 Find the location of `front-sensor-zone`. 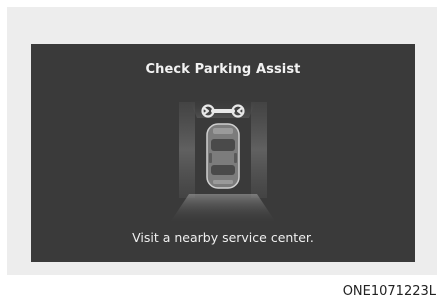

front-sensor-zone is located at coordinates (223, 108).